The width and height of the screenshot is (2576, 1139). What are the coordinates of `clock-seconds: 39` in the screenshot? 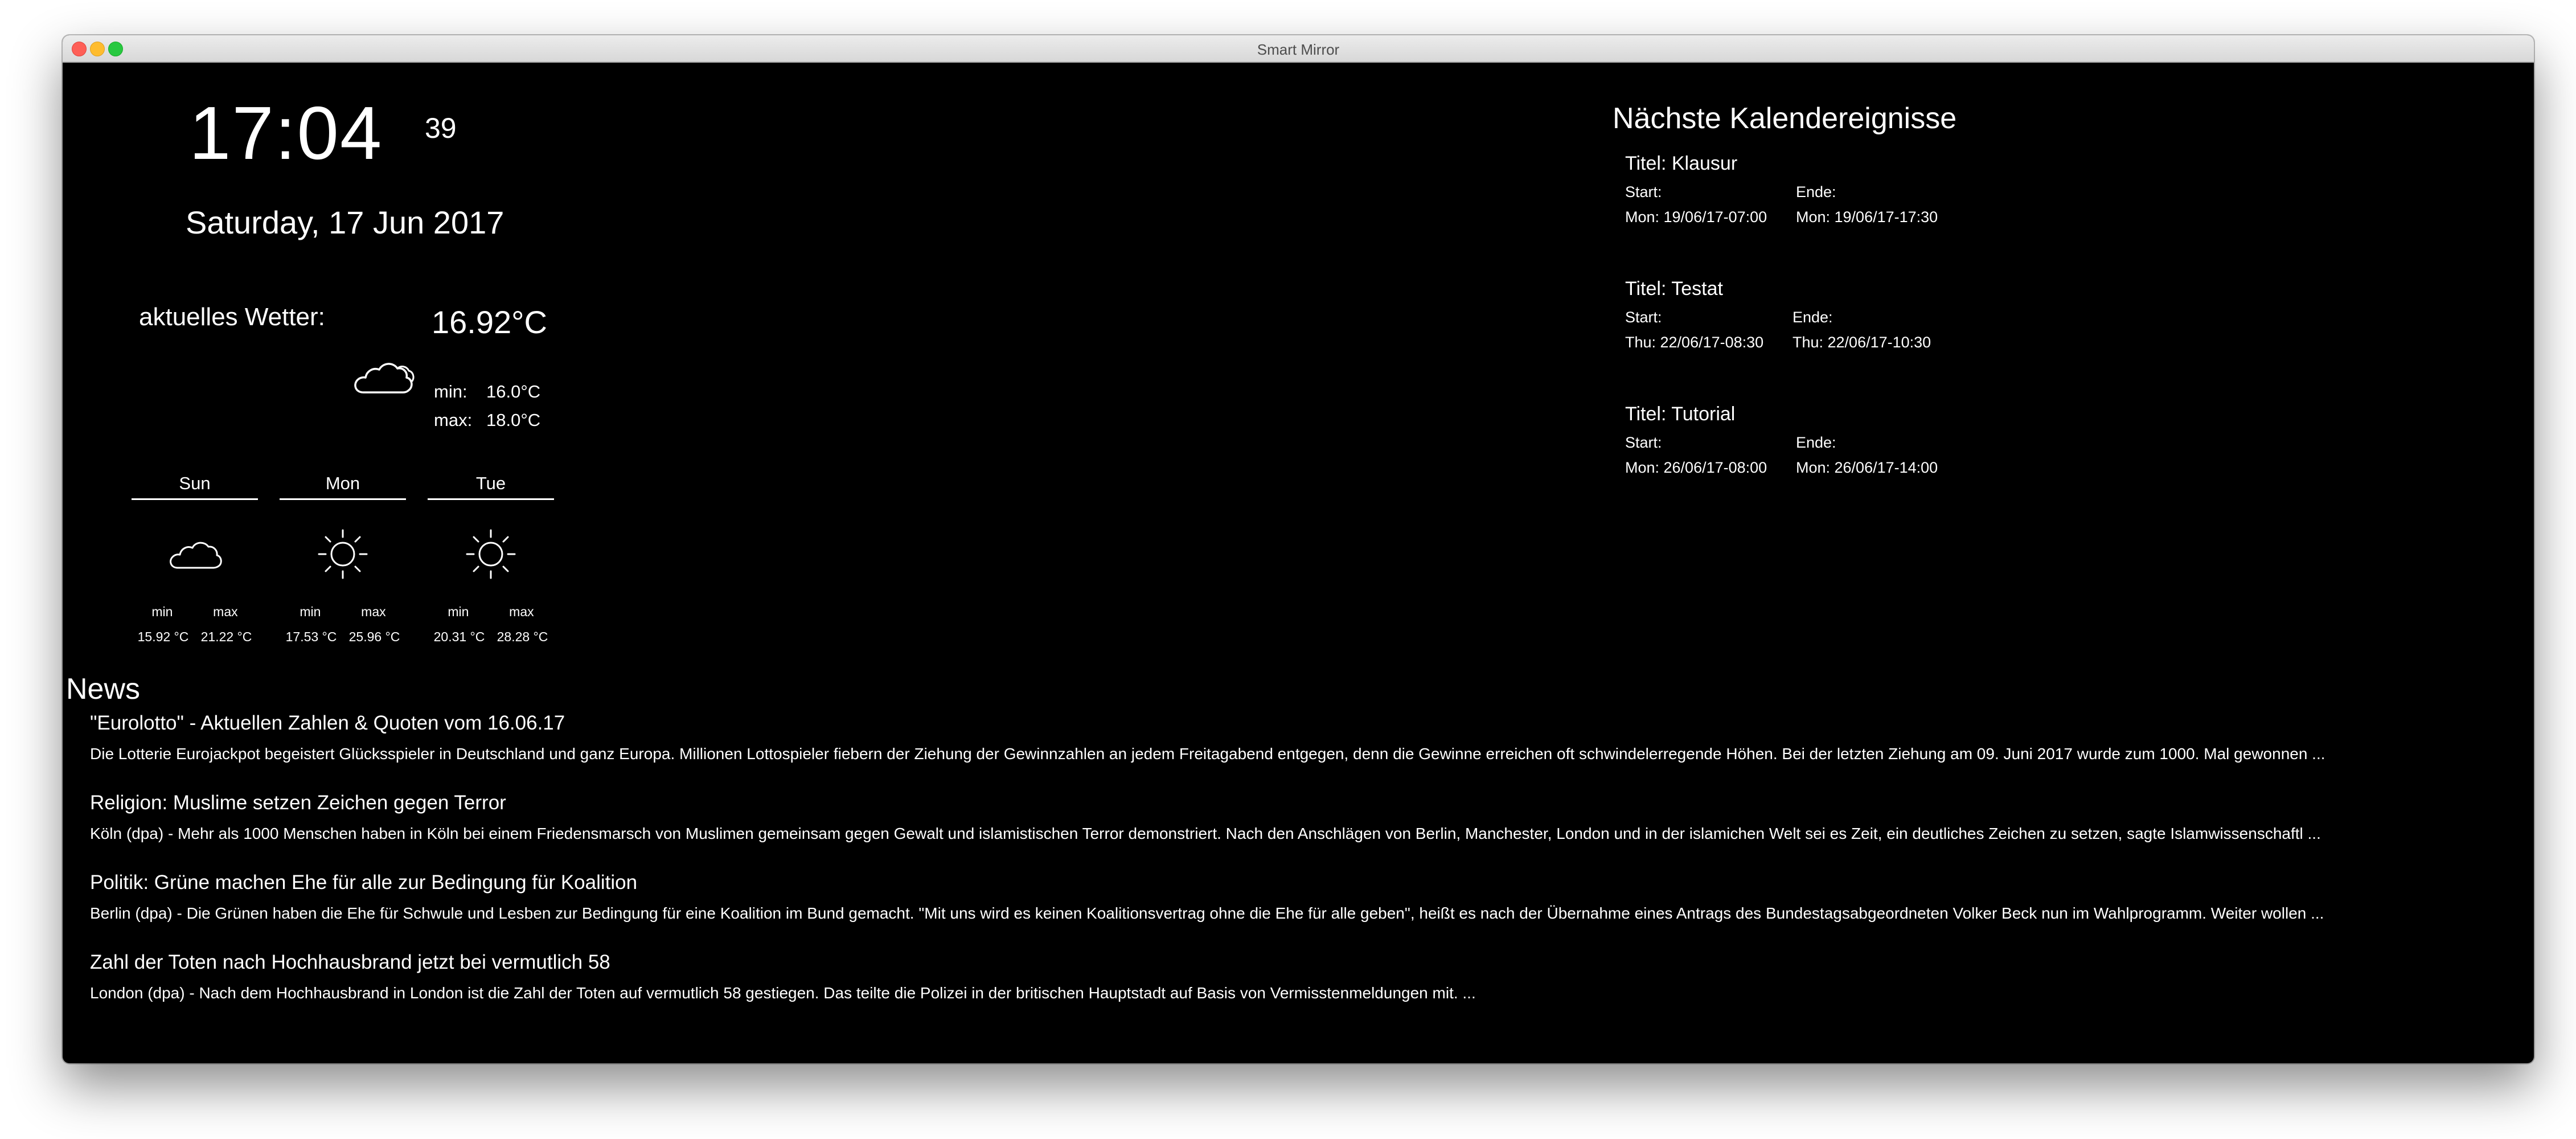 It's located at (441, 128).